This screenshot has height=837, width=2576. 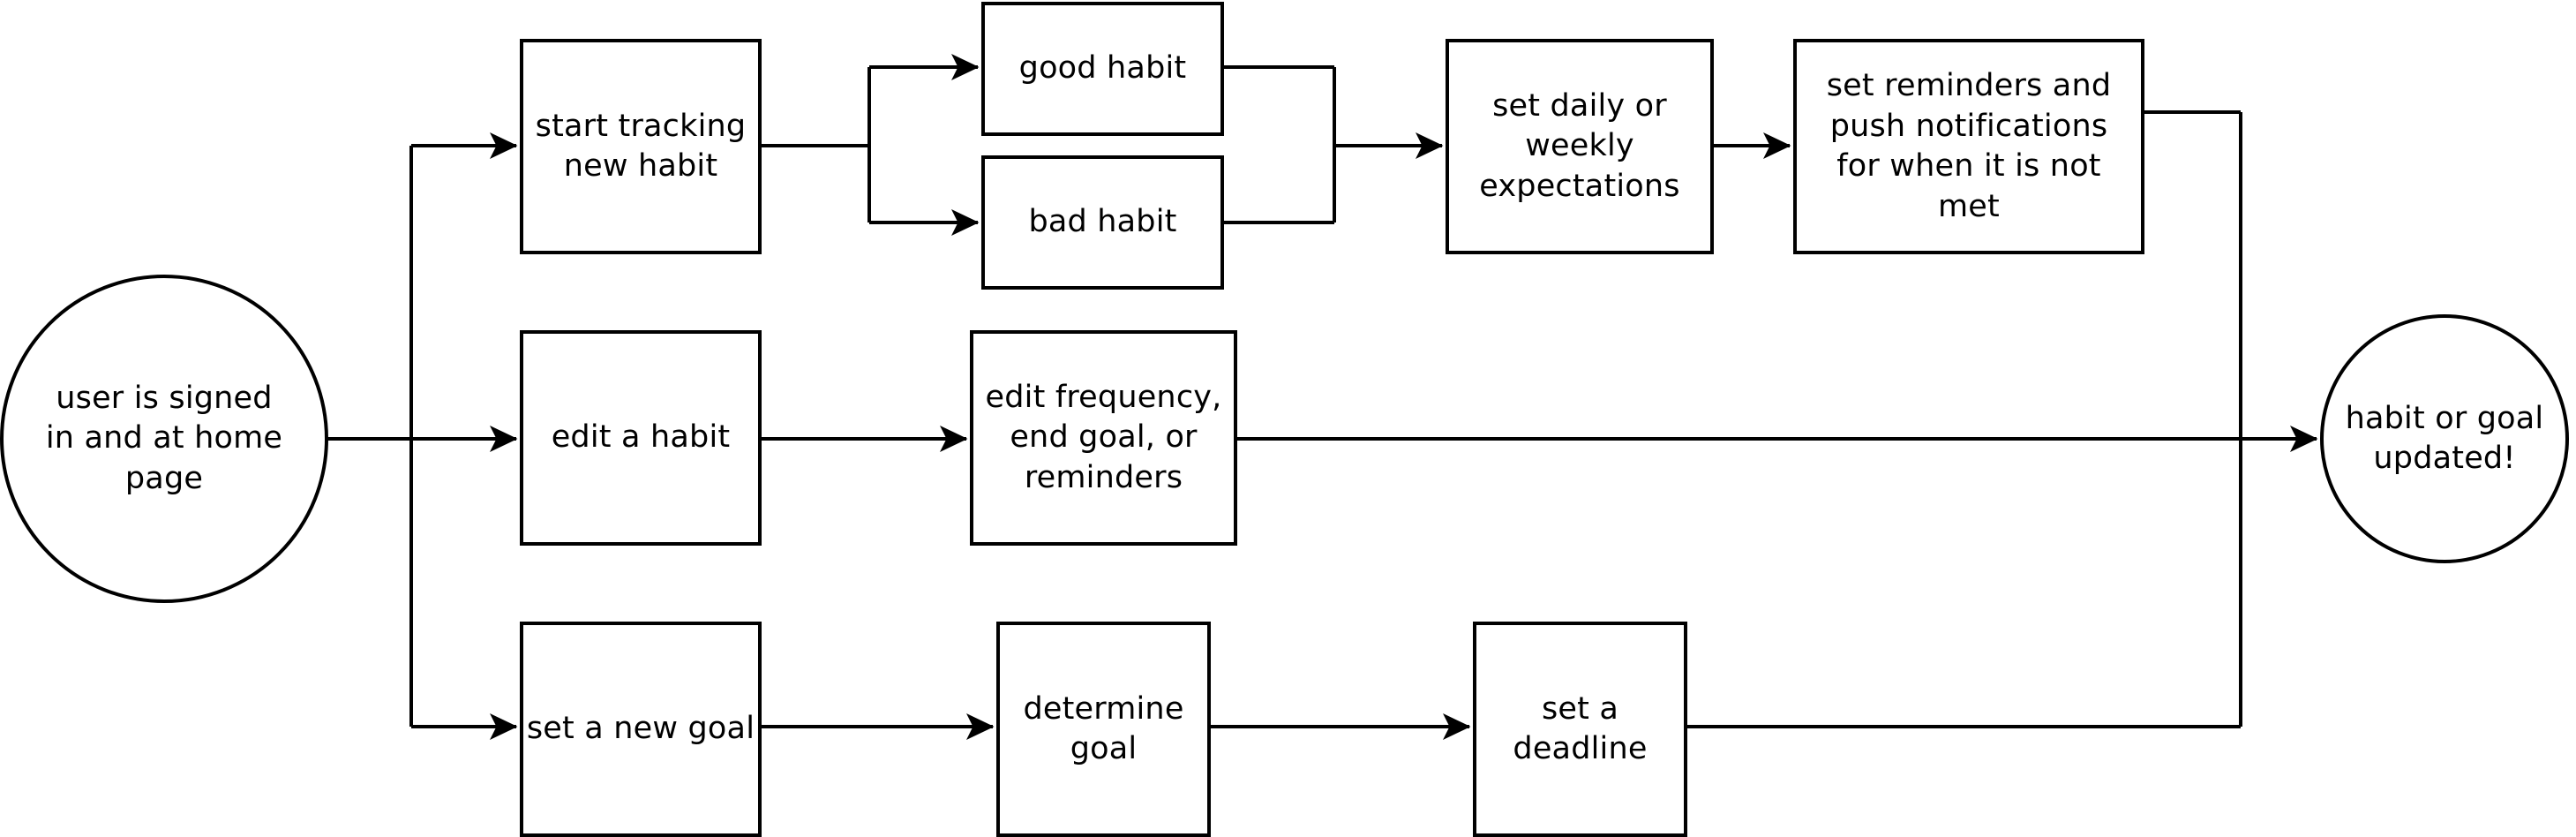 What do you see at coordinates (1580, 146) in the screenshot?
I see `node-shape-expectations` at bounding box center [1580, 146].